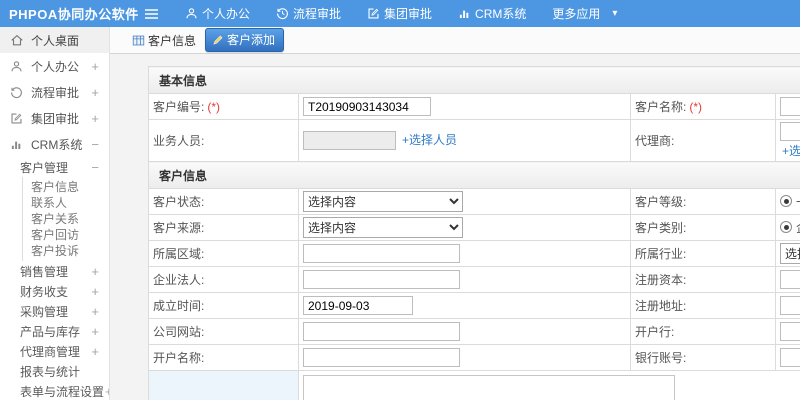  Describe the element at coordinates (54, 118) in the screenshot. I see `sidebar-item-group-approval: 集团审批 +` at that location.